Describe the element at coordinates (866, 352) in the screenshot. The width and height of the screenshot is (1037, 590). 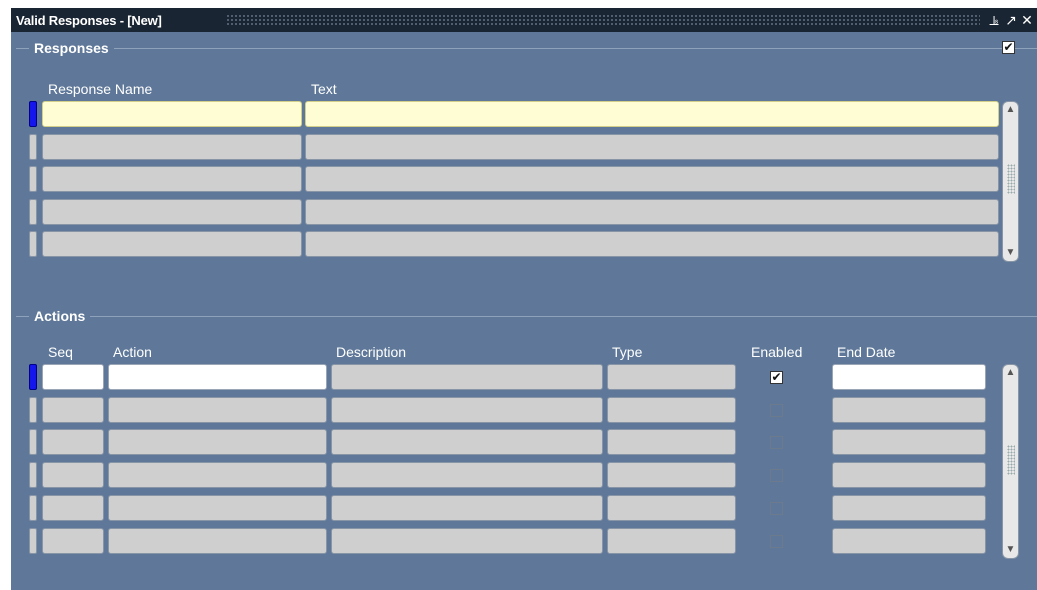
I see `column-header-end-date: End Date` at that location.